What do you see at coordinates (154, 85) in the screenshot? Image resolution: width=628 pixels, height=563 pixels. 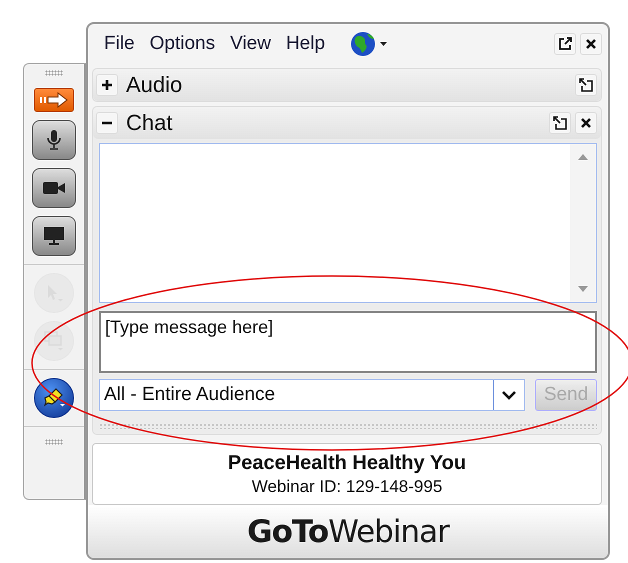 I see `panel-title: Audio` at bounding box center [154, 85].